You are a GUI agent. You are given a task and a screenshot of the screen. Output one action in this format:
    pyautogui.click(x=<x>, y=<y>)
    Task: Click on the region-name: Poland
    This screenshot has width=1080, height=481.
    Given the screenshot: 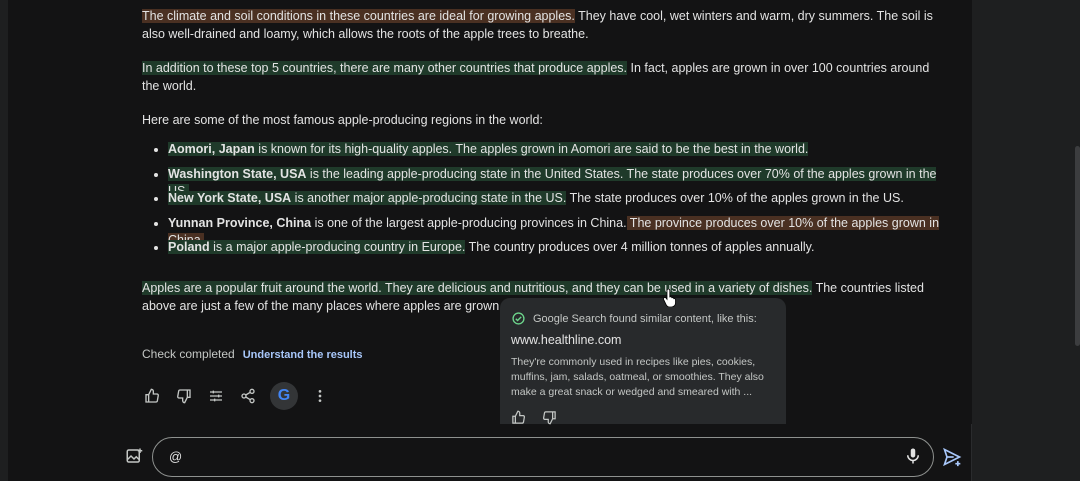 What is the action you would take?
    pyautogui.click(x=189, y=247)
    